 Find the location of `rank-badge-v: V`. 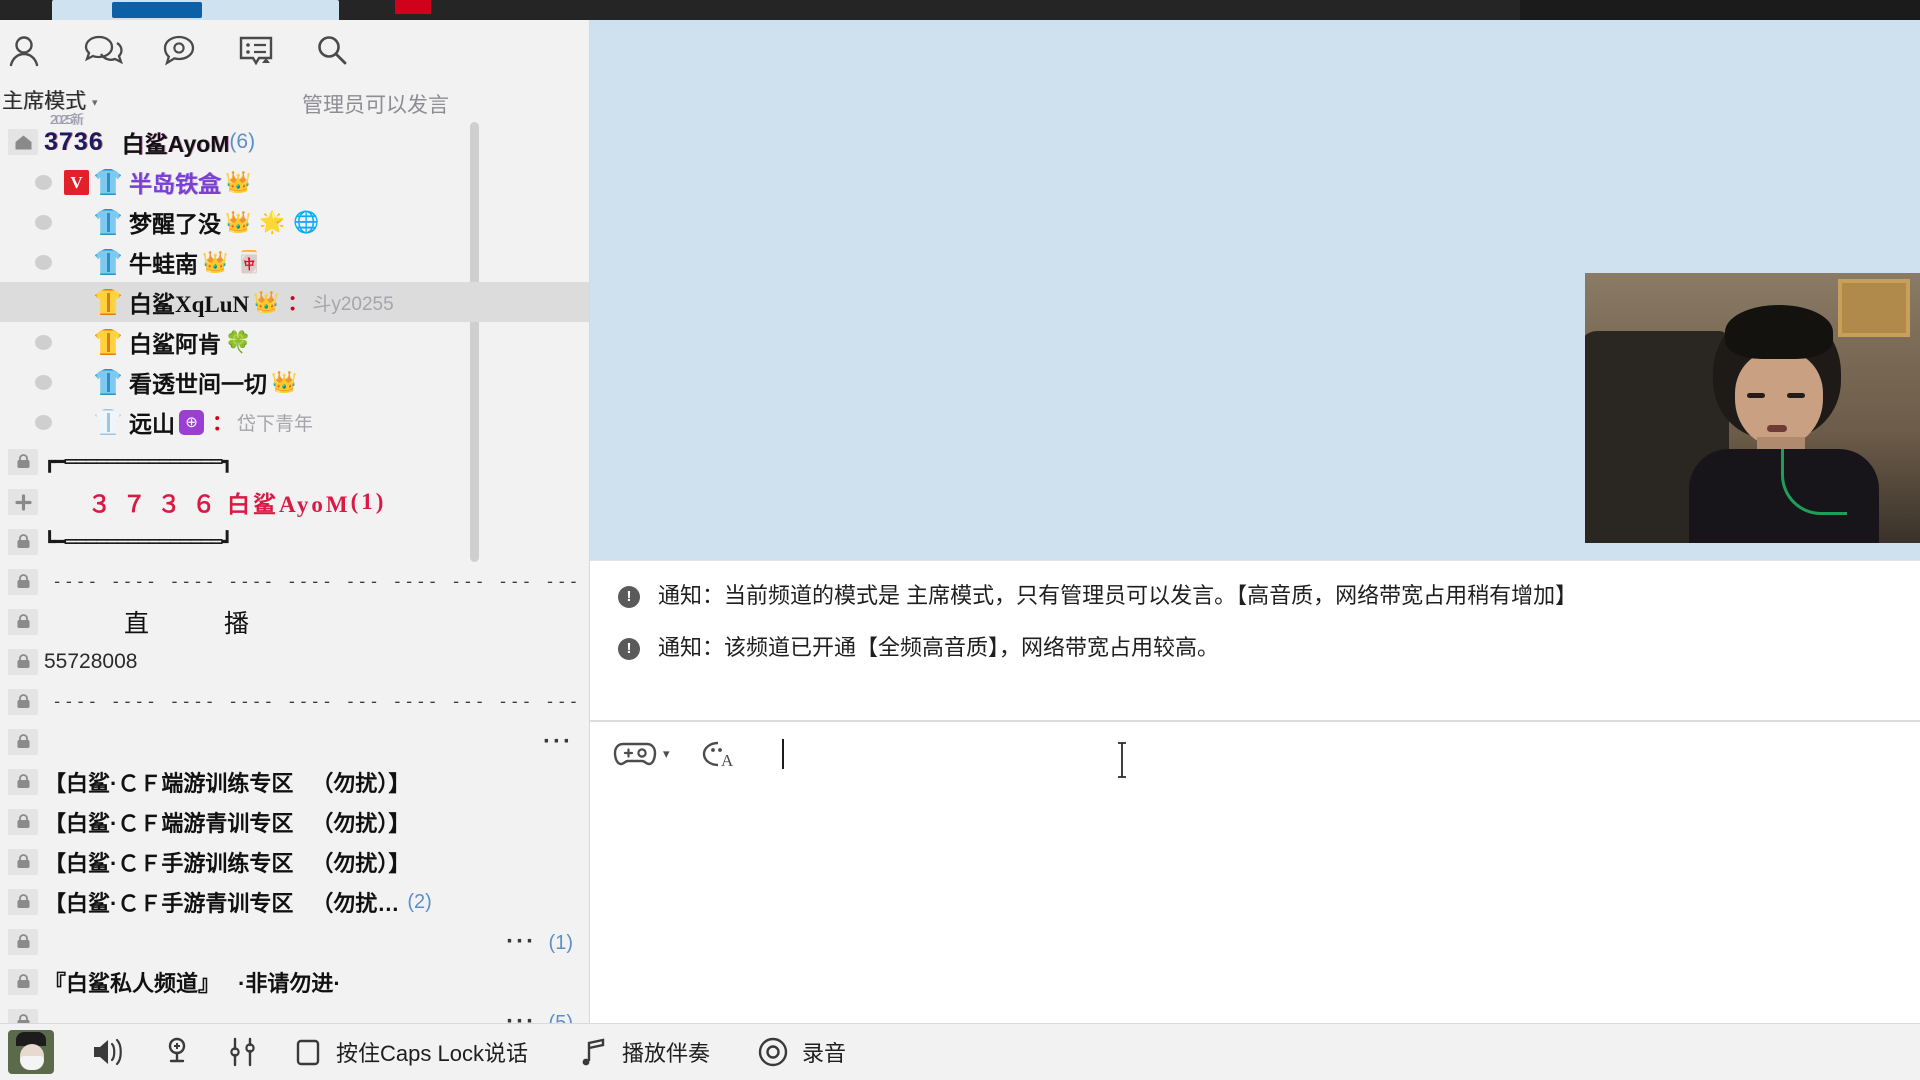

rank-badge-v: V is located at coordinates (76, 182).